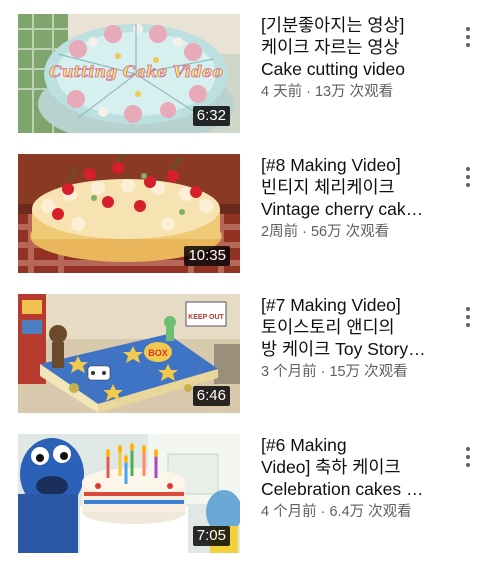  What do you see at coordinates (330, 47) in the screenshot?
I see `video-title-line: 케이크 자르는 영상` at bounding box center [330, 47].